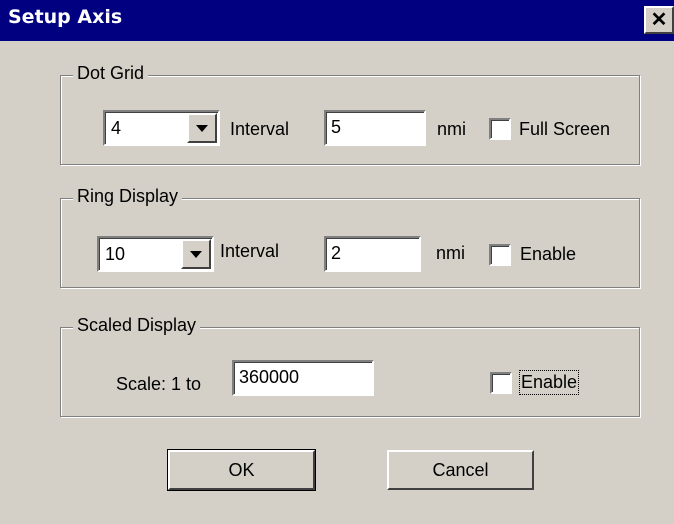 The image size is (674, 524). I want to click on full-screen-checkbox, so click(500, 129).